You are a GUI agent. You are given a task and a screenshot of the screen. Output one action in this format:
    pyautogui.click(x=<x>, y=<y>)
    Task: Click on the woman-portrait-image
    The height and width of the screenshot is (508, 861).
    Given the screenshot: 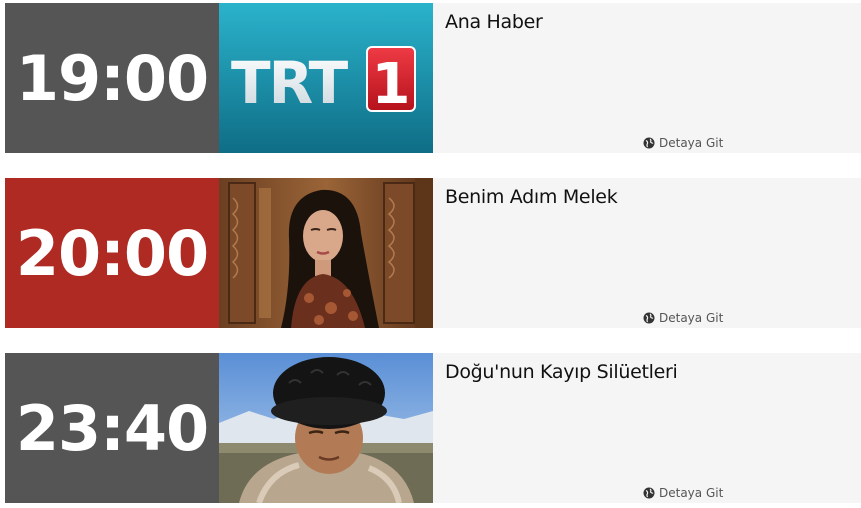 What is the action you would take?
    pyautogui.click(x=326, y=253)
    